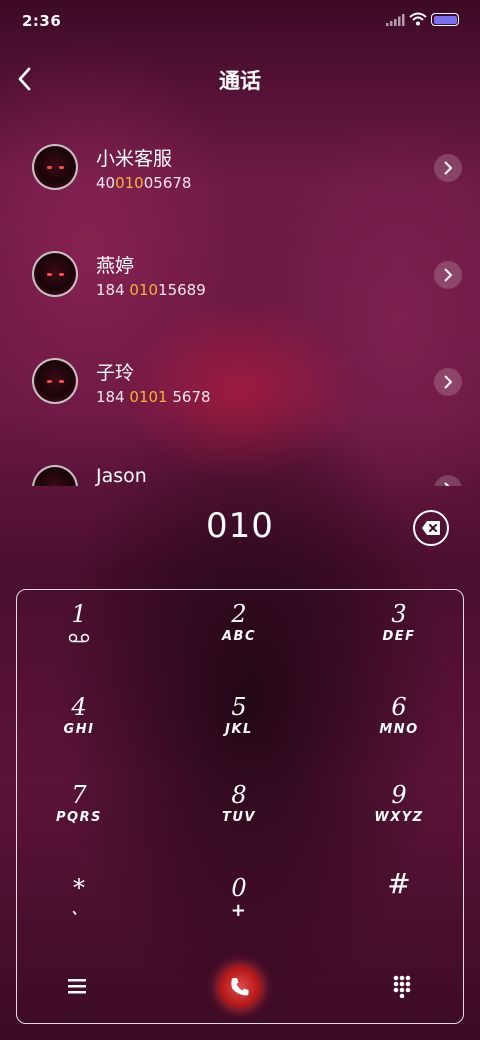 The width and height of the screenshot is (480, 1040). I want to click on status-time: 2:36, so click(42, 21).